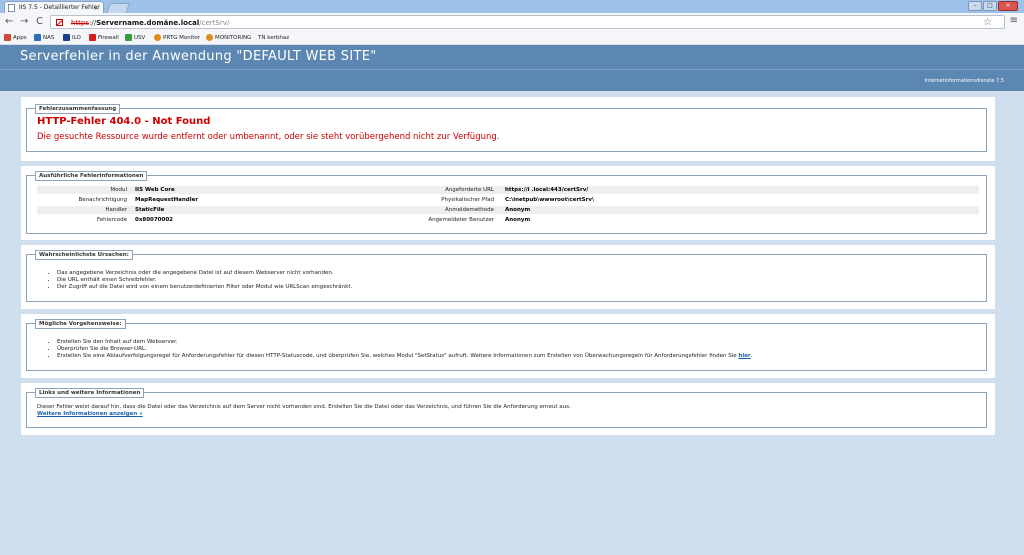 The height and width of the screenshot is (555, 1024). Describe the element at coordinates (24, 22) in the screenshot. I see `forward-icon: →` at that location.